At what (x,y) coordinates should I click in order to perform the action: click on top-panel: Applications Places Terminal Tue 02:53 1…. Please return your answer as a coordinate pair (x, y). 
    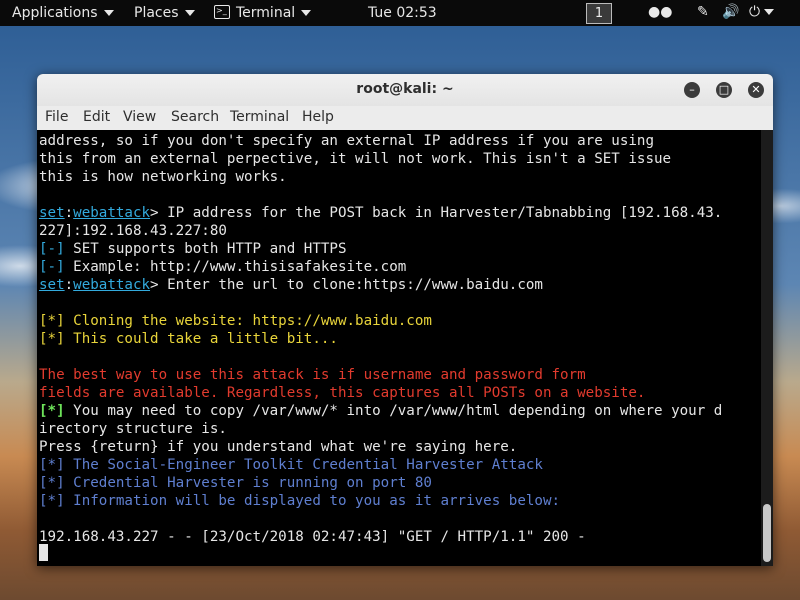
    Looking at the image, I should click on (400, 13).